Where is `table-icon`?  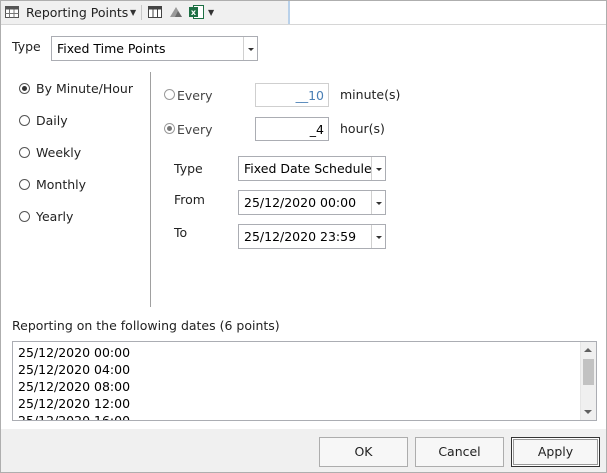 table-icon is located at coordinates (155, 13).